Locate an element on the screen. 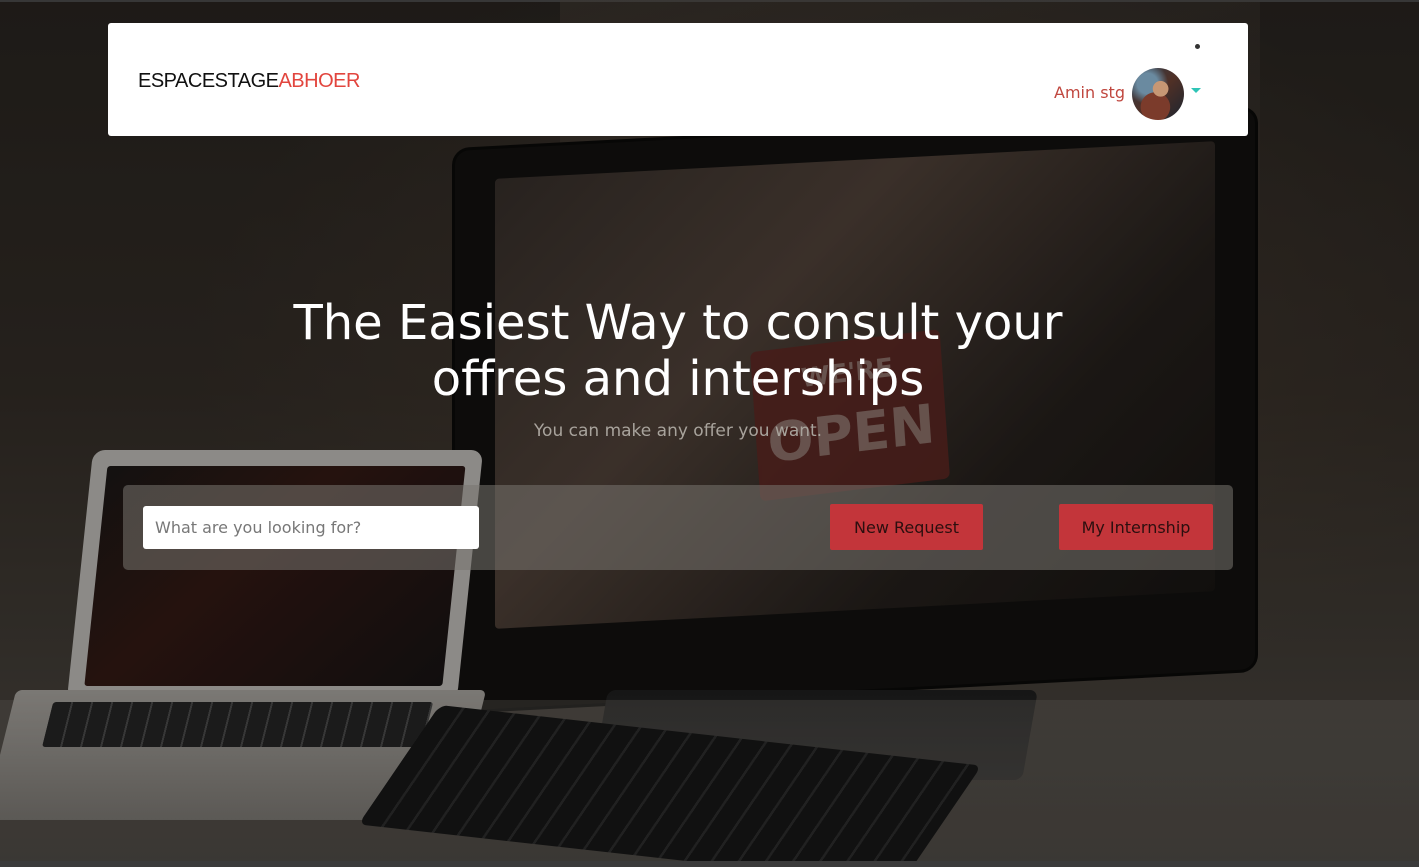  caret-down-icon is located at coordinates (1196, 90).